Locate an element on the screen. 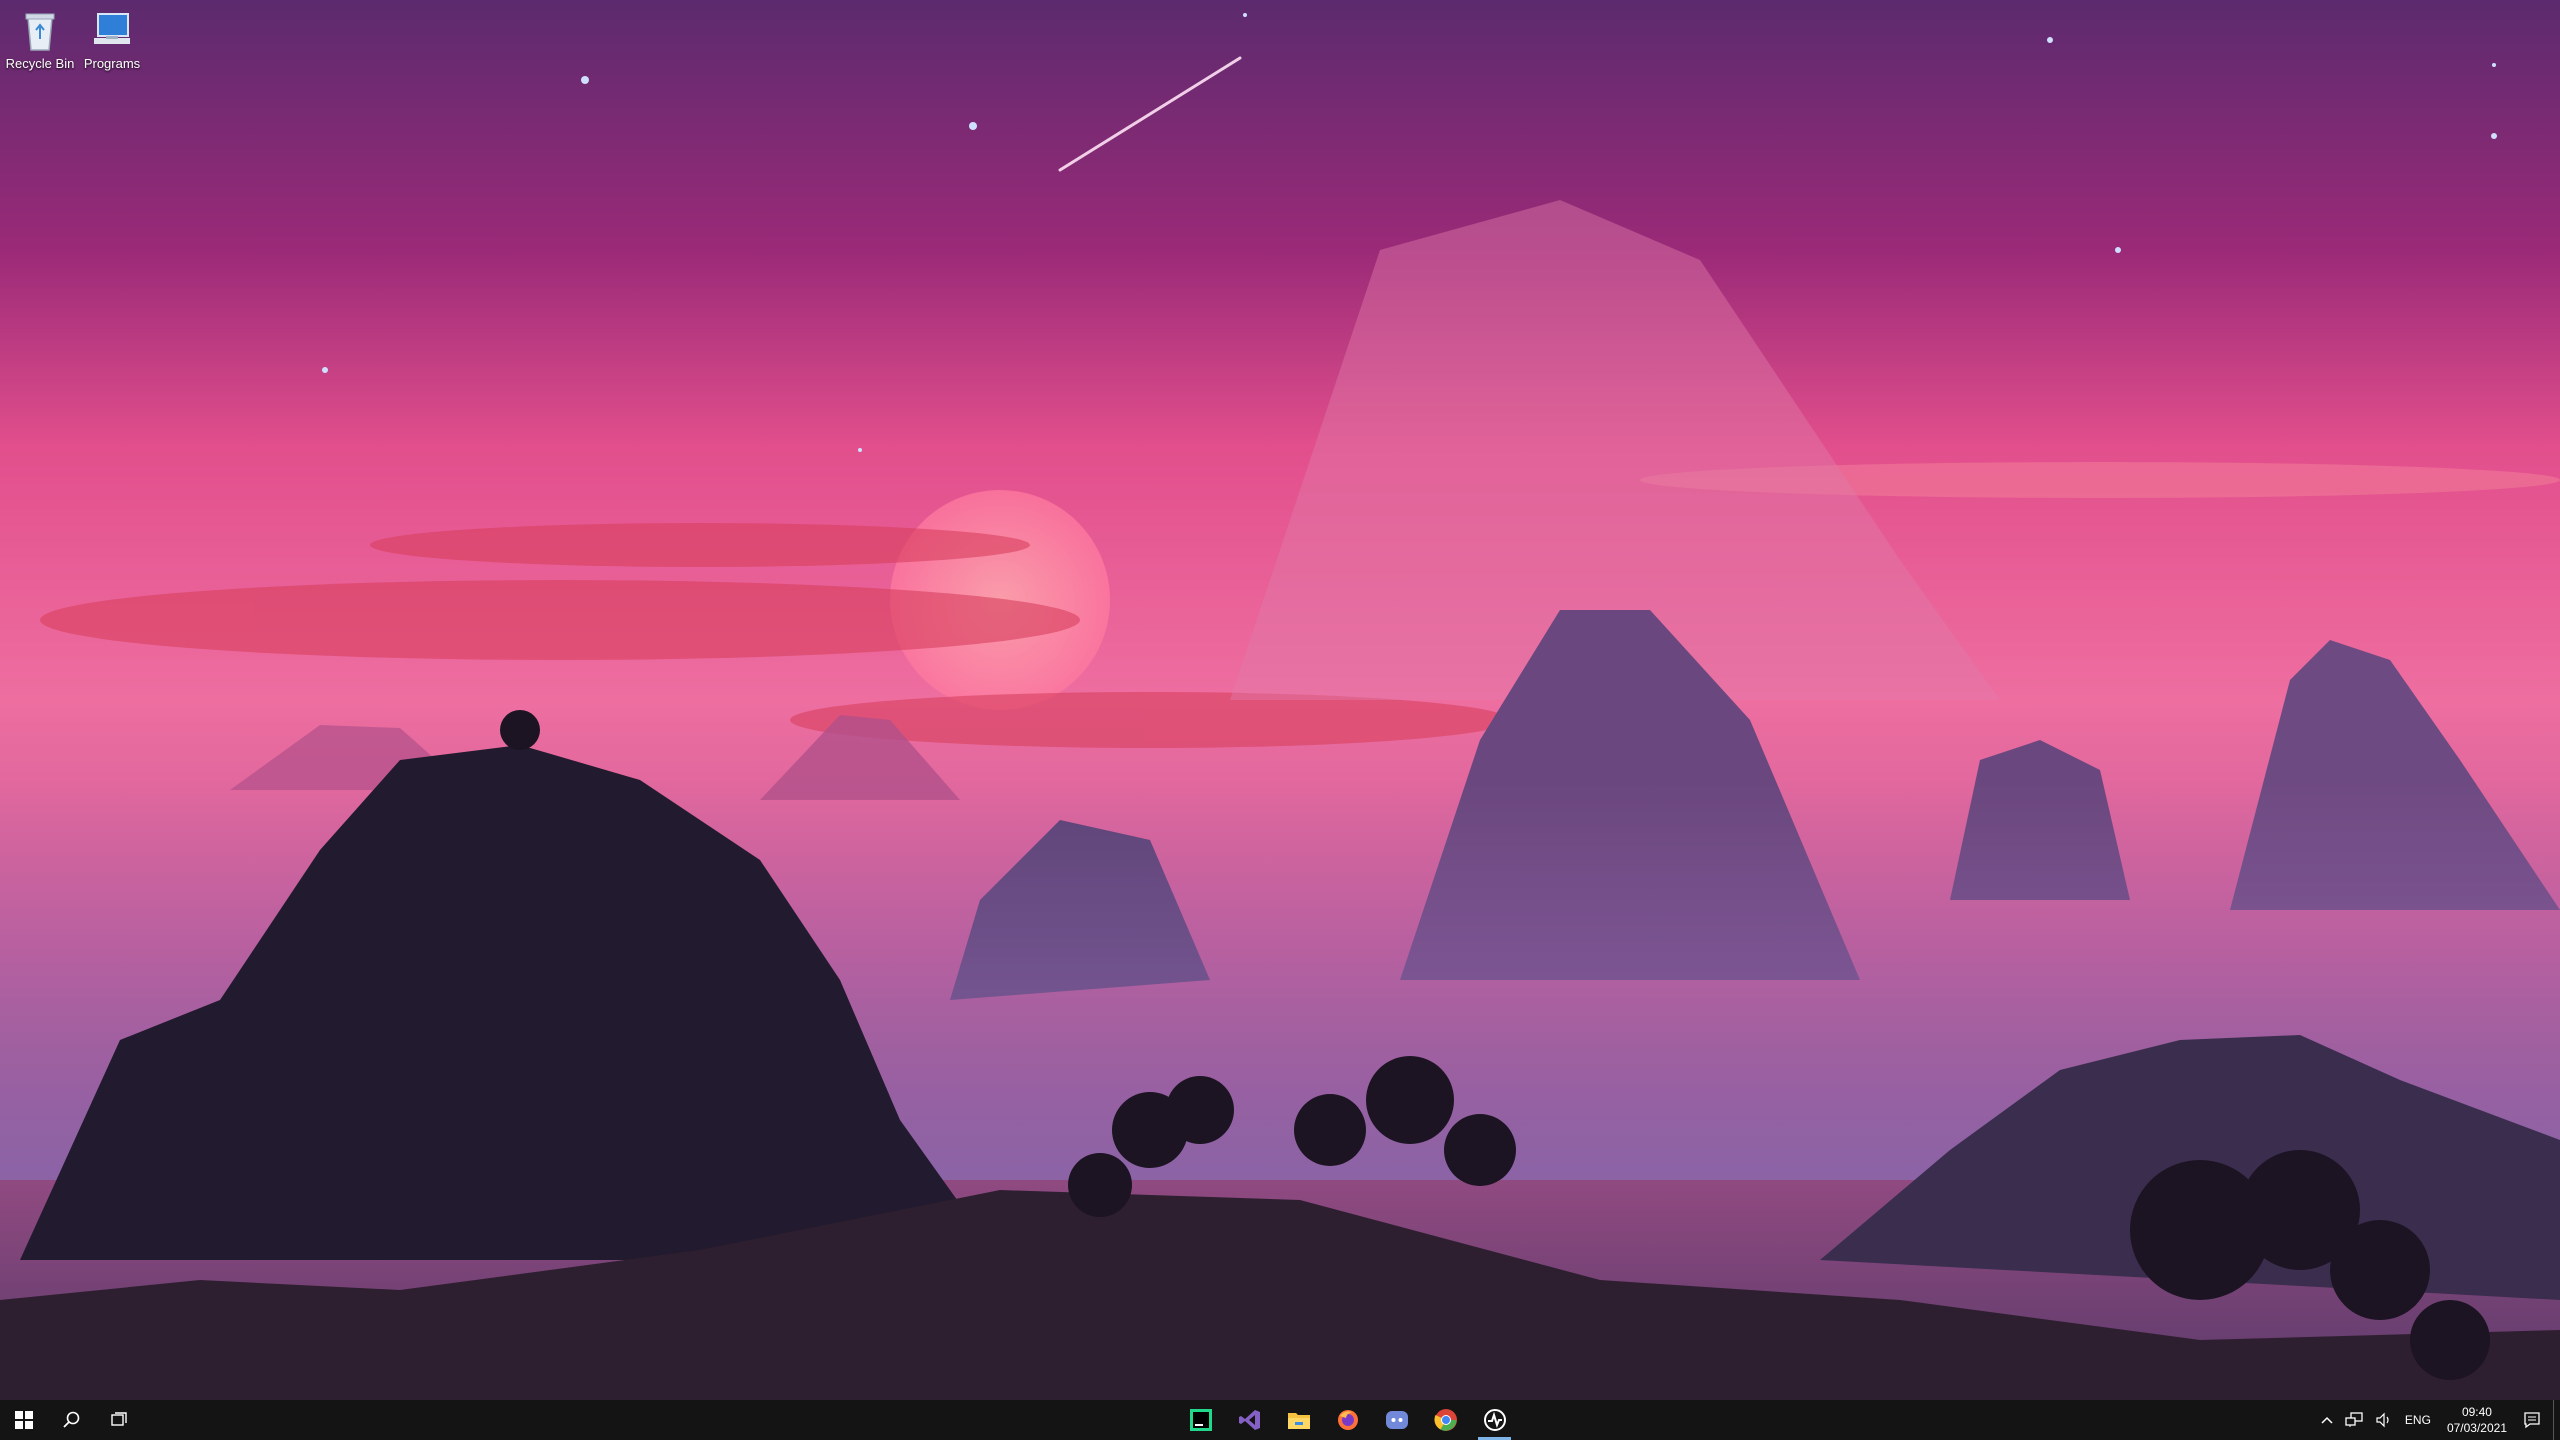 The image size is (2560, 1440). taskbar-app-active is located at coordinates (1494, 1420).